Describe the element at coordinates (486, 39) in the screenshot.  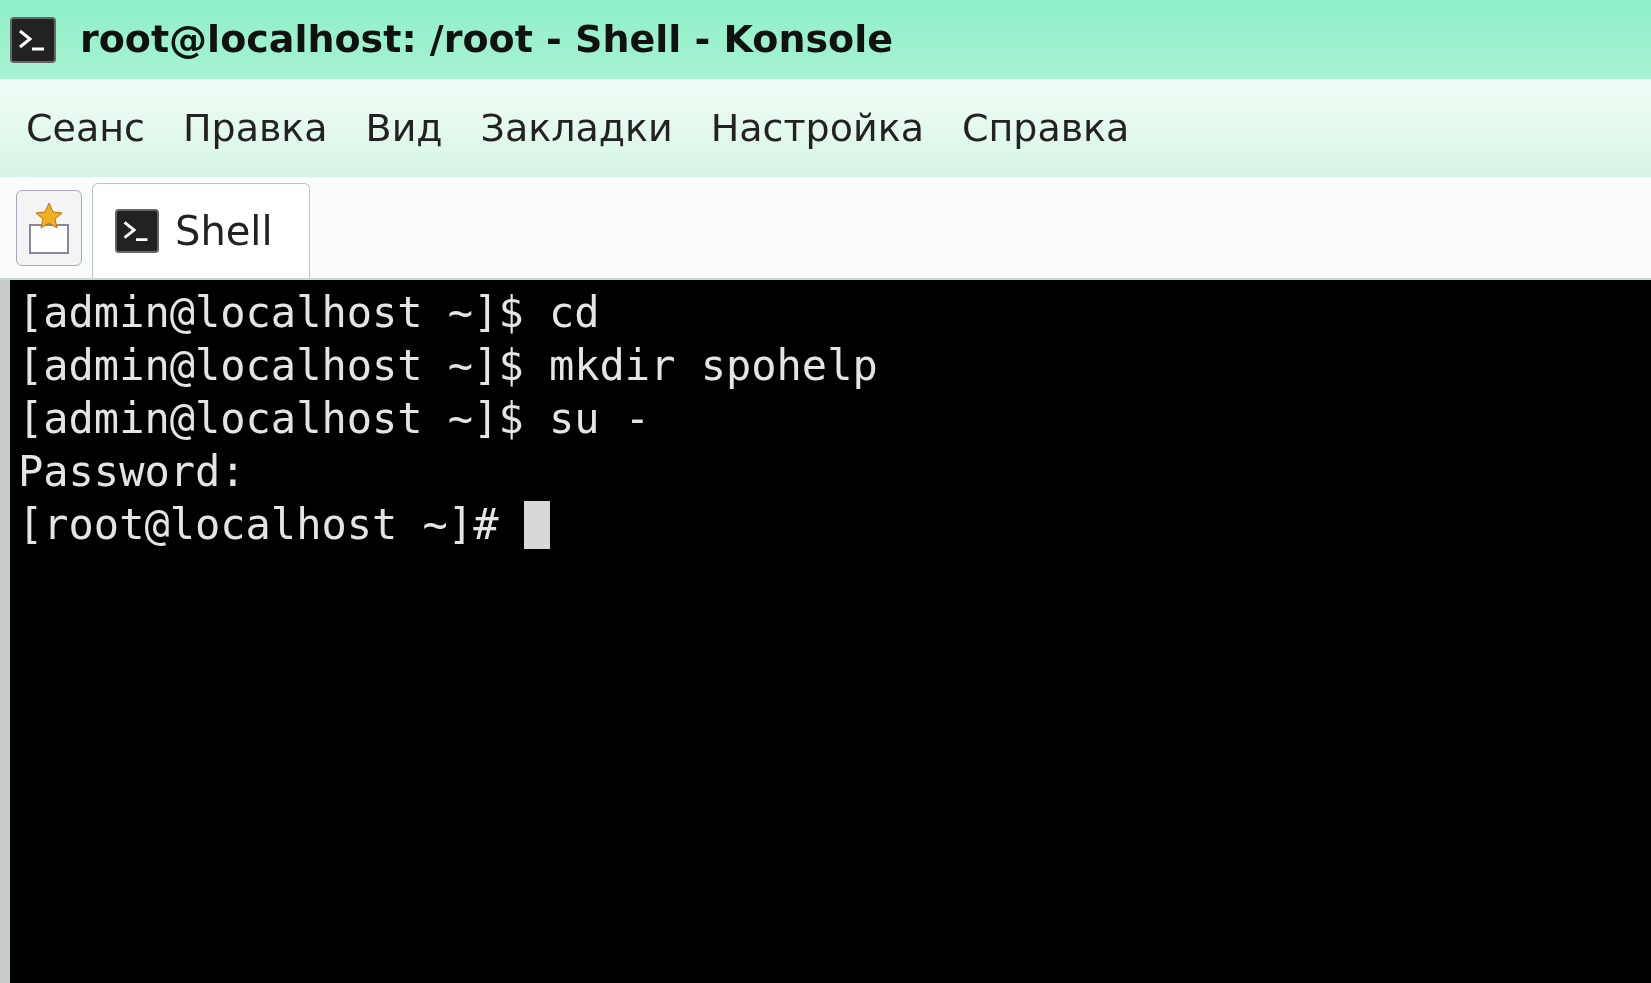
I see `window-title: root@localhost: /root - Shell - Konsole` at that location.